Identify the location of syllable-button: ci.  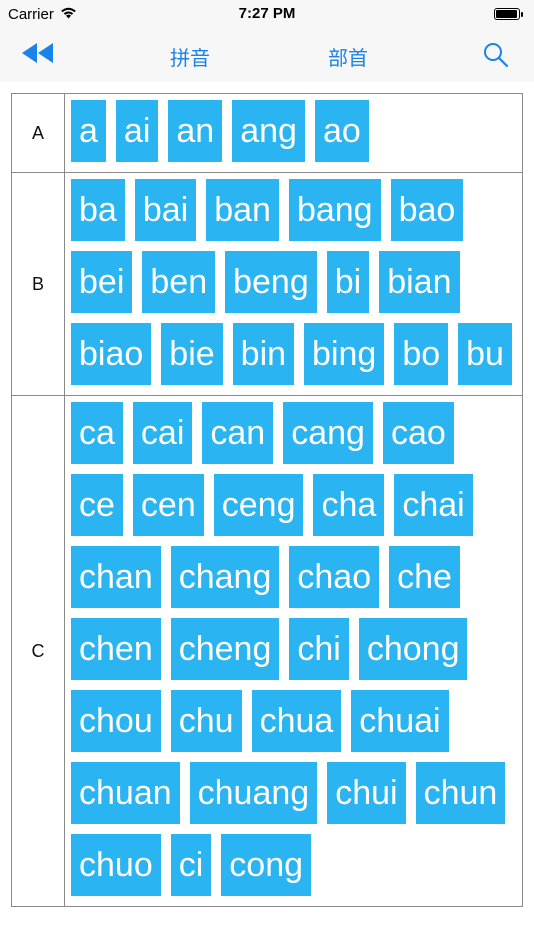
(191, 865).